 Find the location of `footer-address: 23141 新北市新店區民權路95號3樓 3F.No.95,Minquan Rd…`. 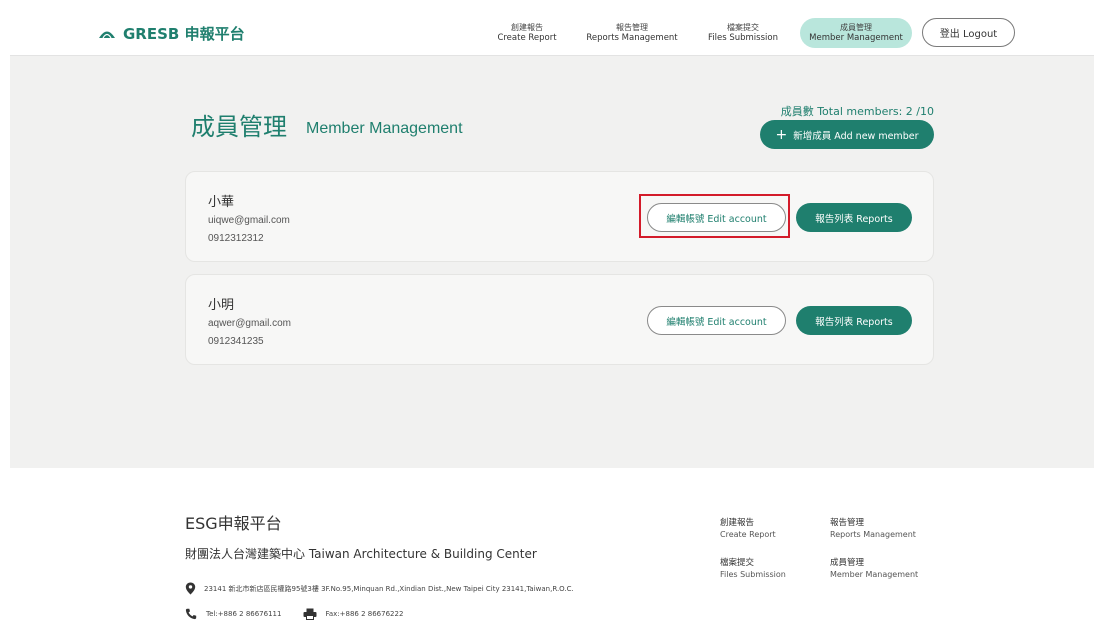

footer-address: 23141 新北市新店區民權路95號3樓 3F.No.95,Minquan Rd… is located at coordinates (389, 588).